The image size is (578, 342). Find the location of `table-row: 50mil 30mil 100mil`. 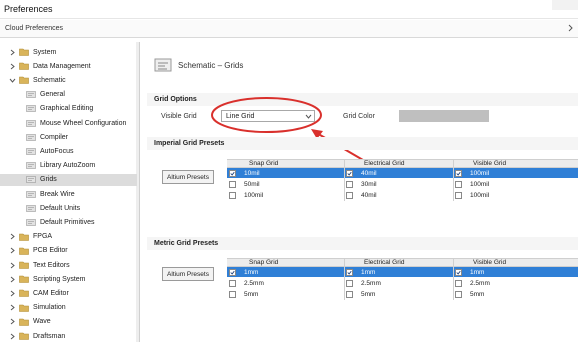

table-row: 50mil 30mil 100mil is located at coordinates (402, 184).